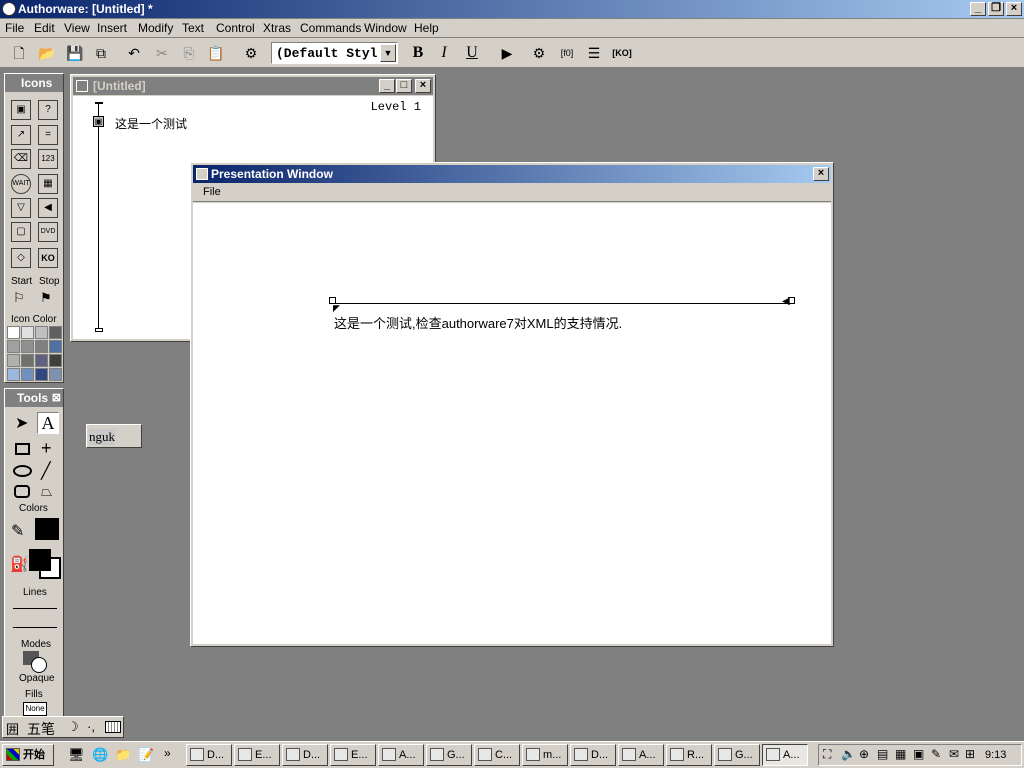 The width and height of the screenshot is (1024, 768). I want to click on quicklaunch-explorer-icon: 📁, so click(123, 755).